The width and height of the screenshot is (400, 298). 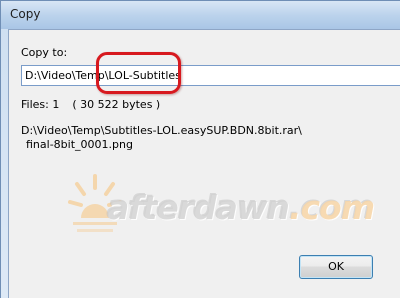 I want to click on files-size: ( 30 522 bytes ), so click(x=116, y=104).